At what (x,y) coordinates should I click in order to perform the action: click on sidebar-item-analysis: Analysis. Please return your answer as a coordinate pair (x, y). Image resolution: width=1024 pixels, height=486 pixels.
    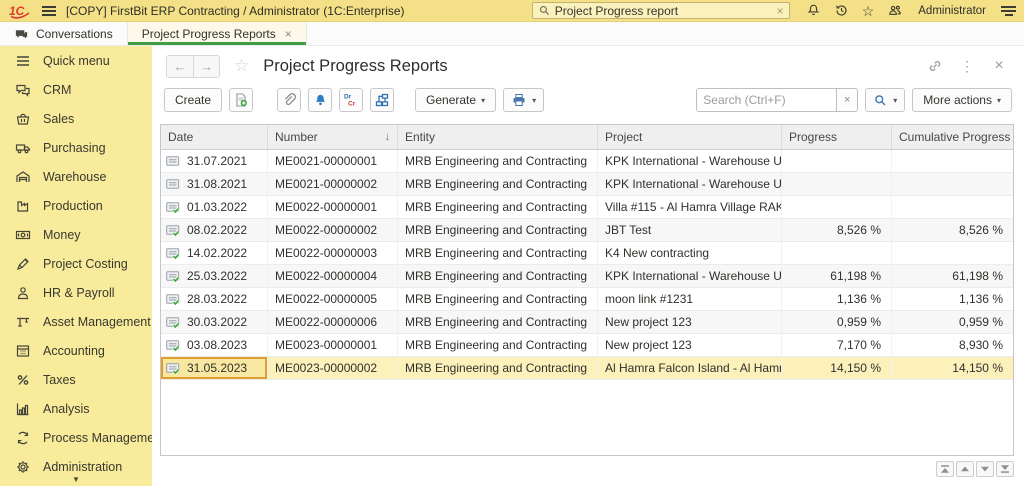
    Looking at the image, I should click on (76, 408).